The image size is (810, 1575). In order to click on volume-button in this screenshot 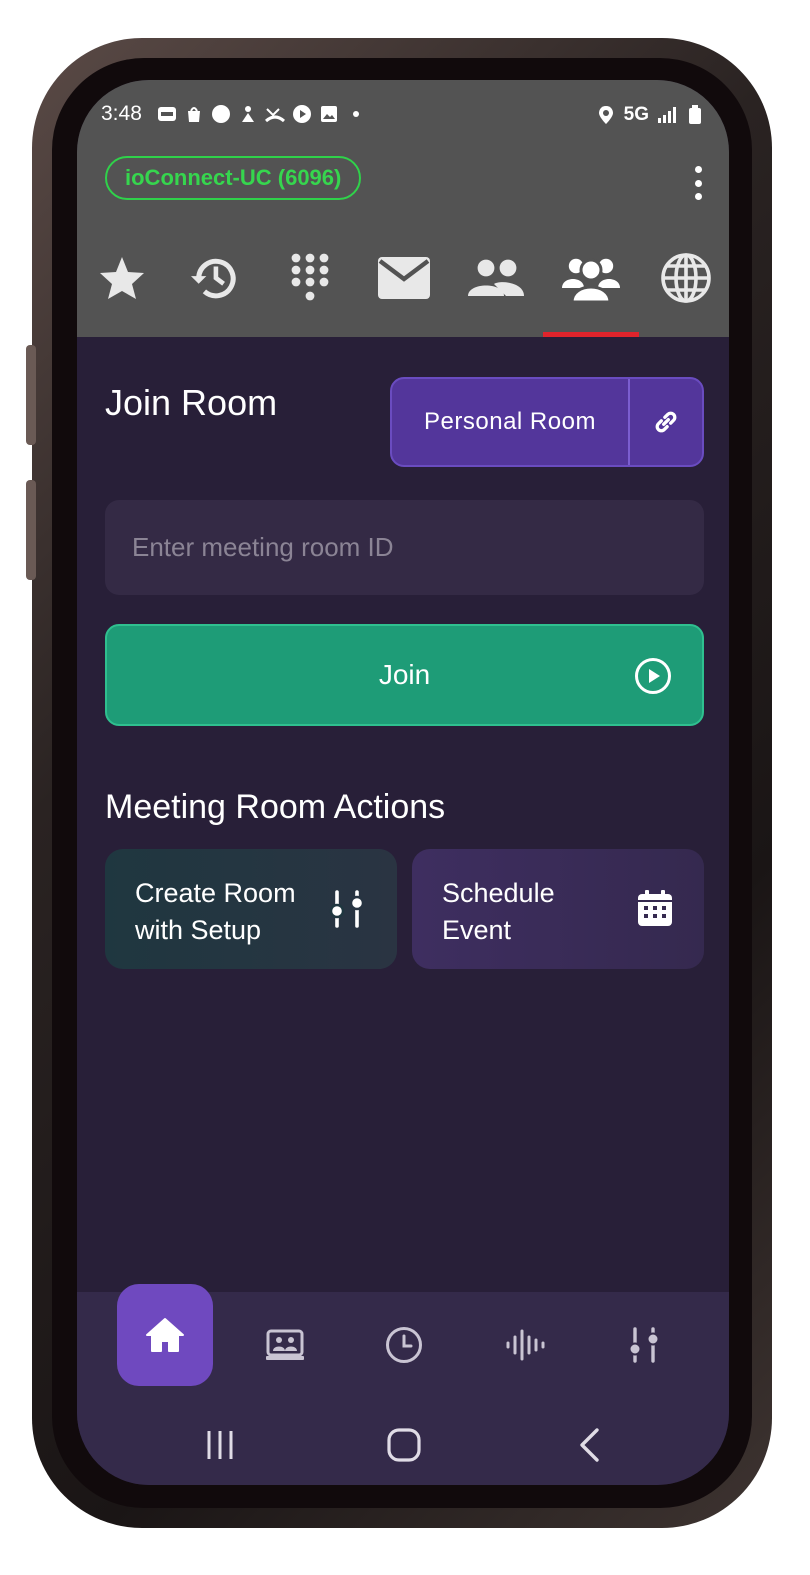, I will do `click(31, 395)`.